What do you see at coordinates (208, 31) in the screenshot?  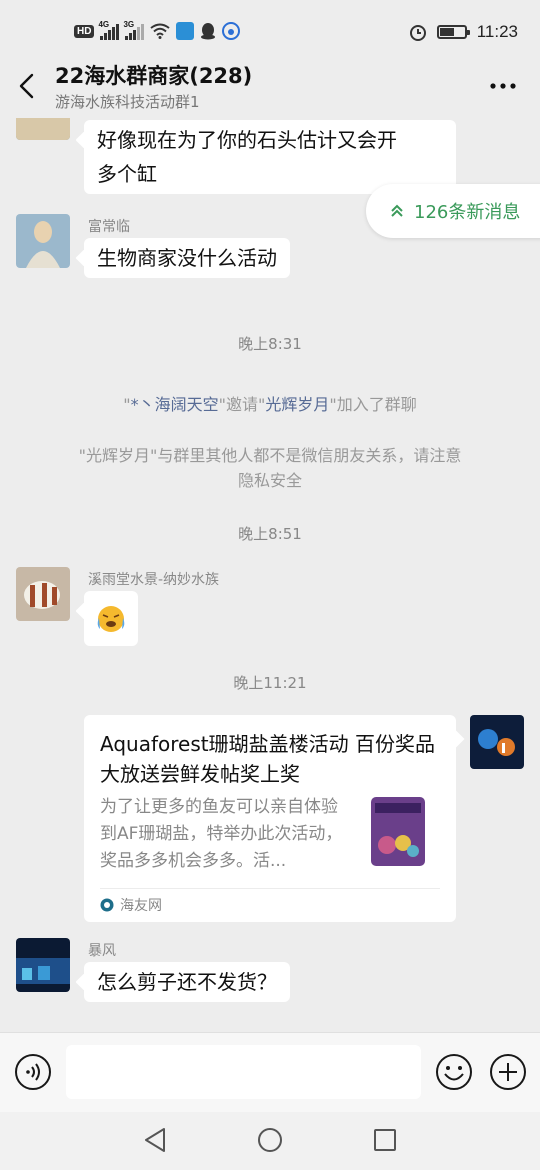 I see `qq-icon` at bounding box center [208, 31].